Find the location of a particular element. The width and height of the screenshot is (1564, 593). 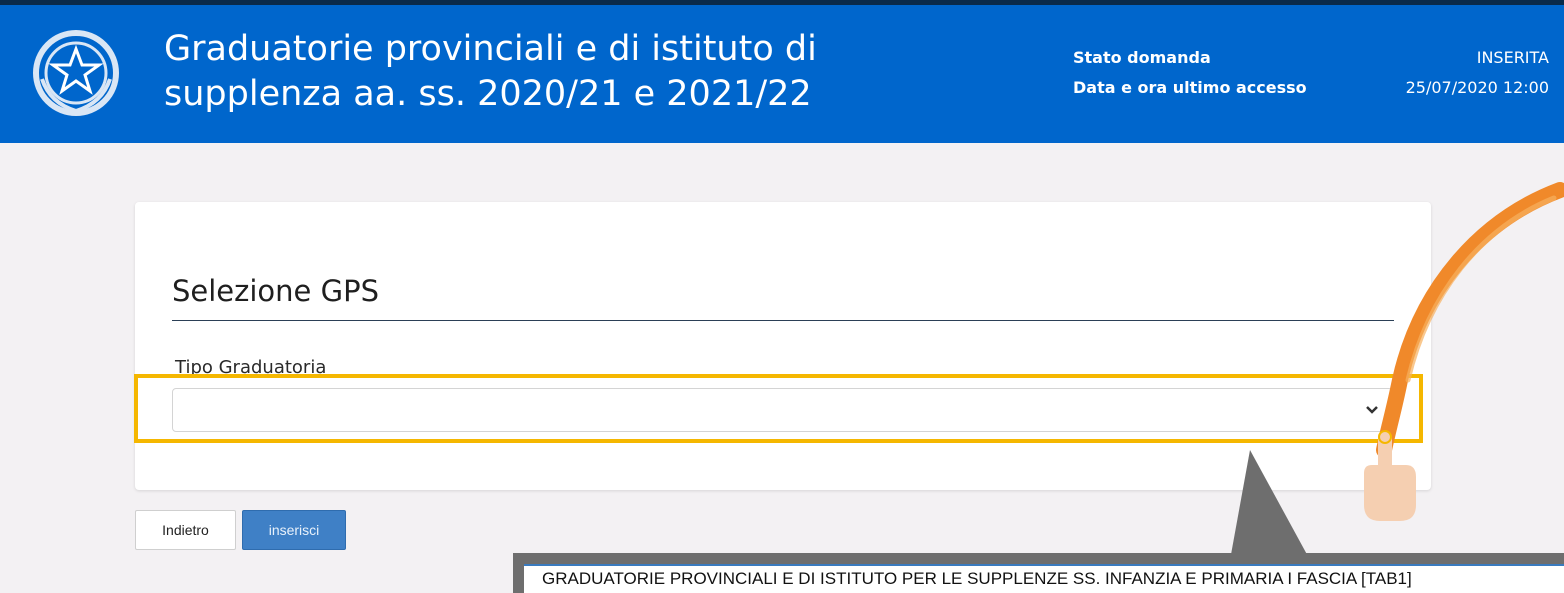

last-access-label: Data e ora ultimo accesso is located at coordinates (1190, 87).